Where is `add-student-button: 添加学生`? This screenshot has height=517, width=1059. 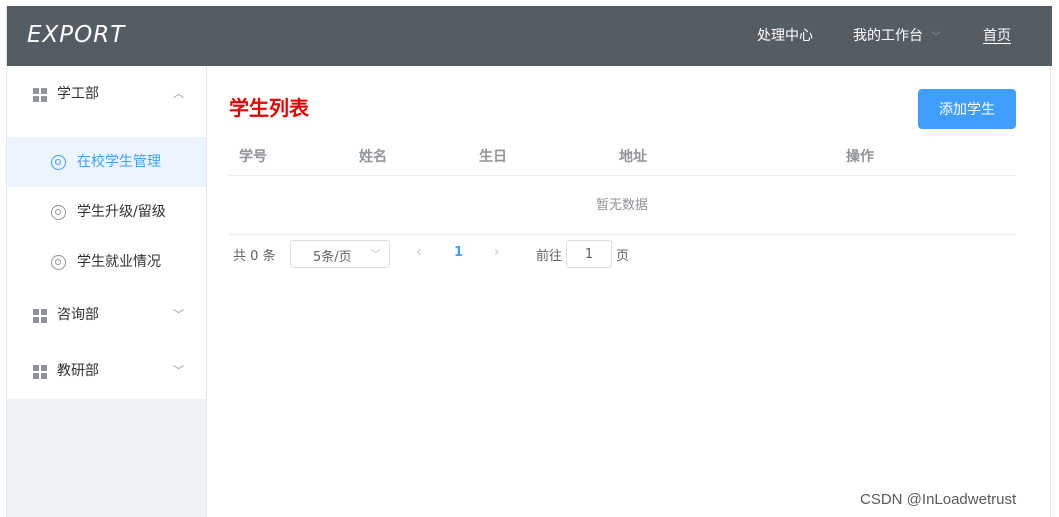
add-student-button: 添加学生 is located at coordinates (967, 109).